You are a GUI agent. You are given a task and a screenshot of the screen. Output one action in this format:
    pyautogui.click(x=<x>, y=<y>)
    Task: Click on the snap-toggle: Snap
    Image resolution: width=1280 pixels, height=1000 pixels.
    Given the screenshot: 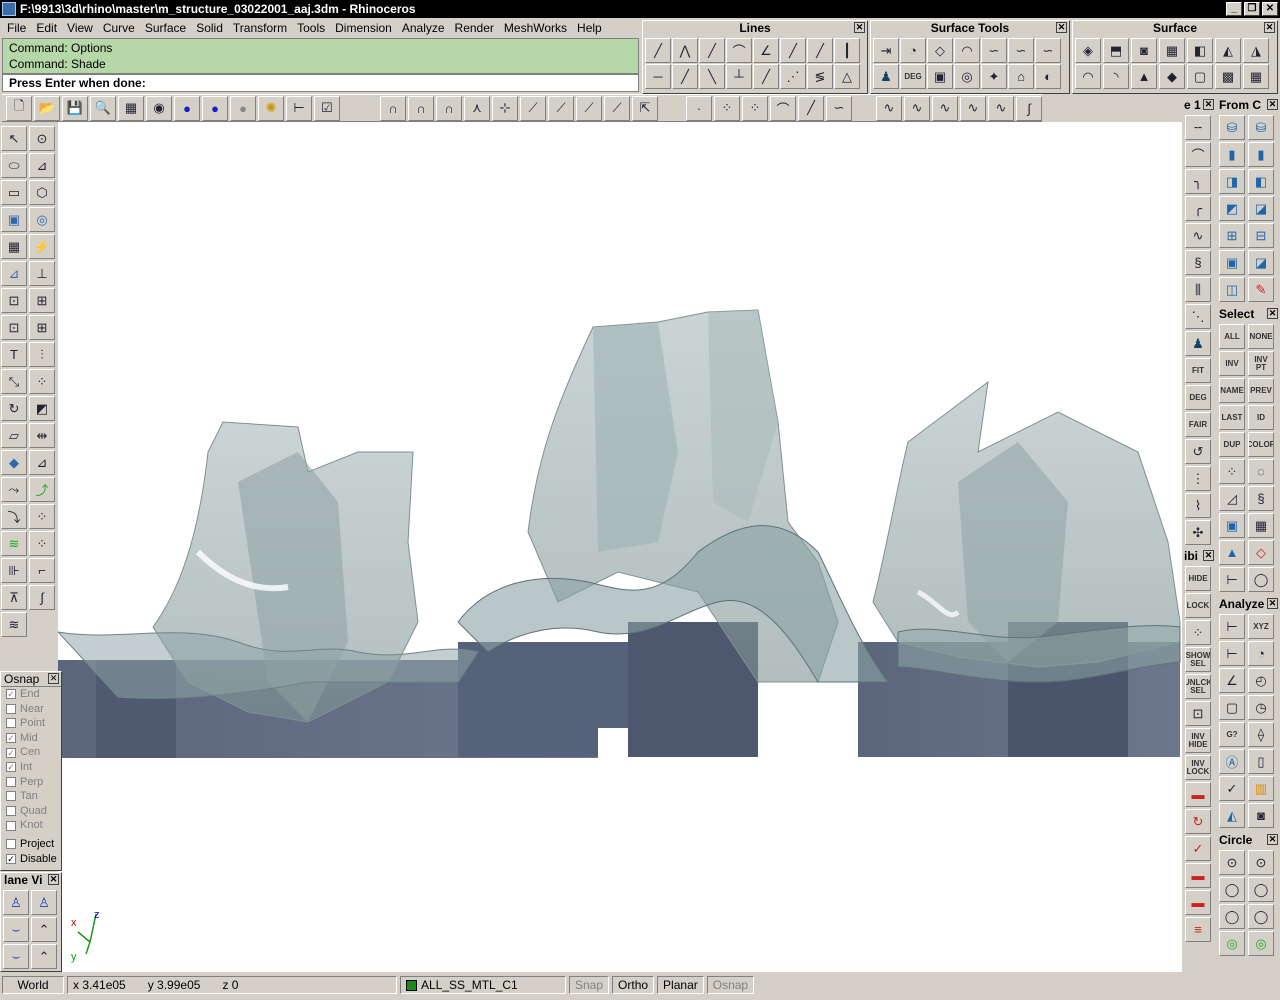 What is the action you would take?
    pyautogui.click(x=589, y=985)
    